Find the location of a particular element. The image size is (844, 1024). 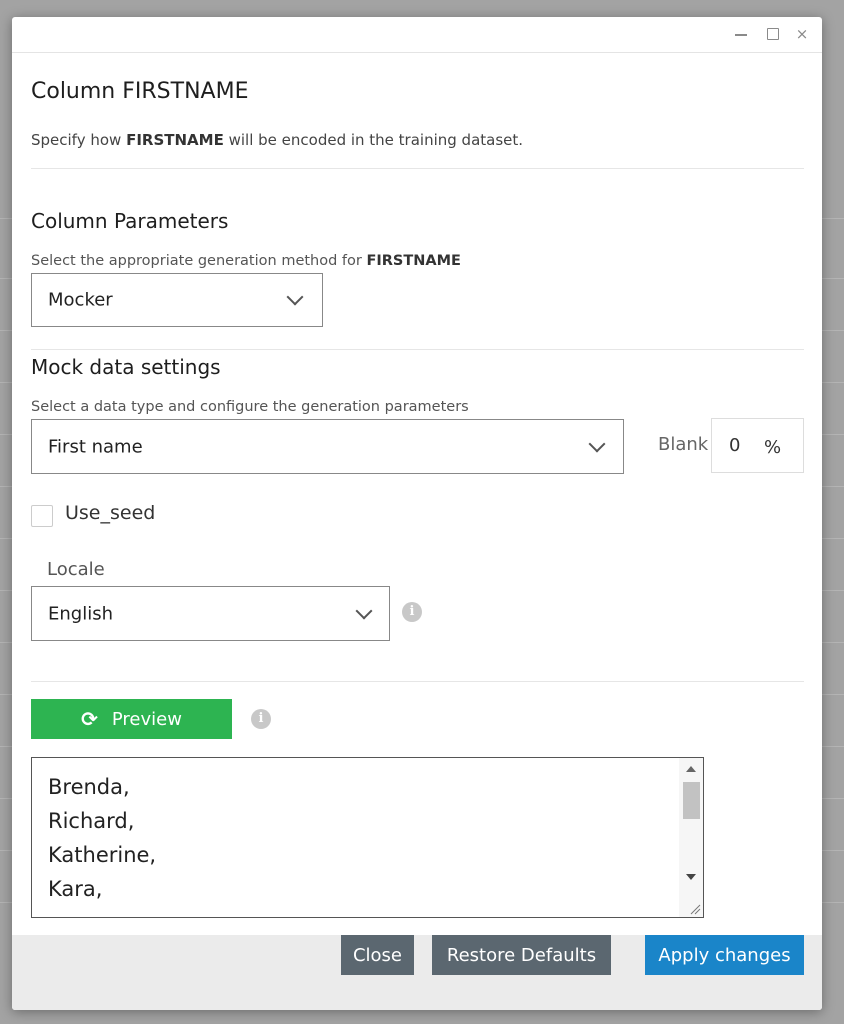

preview-info-icon: i is located at coordinates (261, 719).